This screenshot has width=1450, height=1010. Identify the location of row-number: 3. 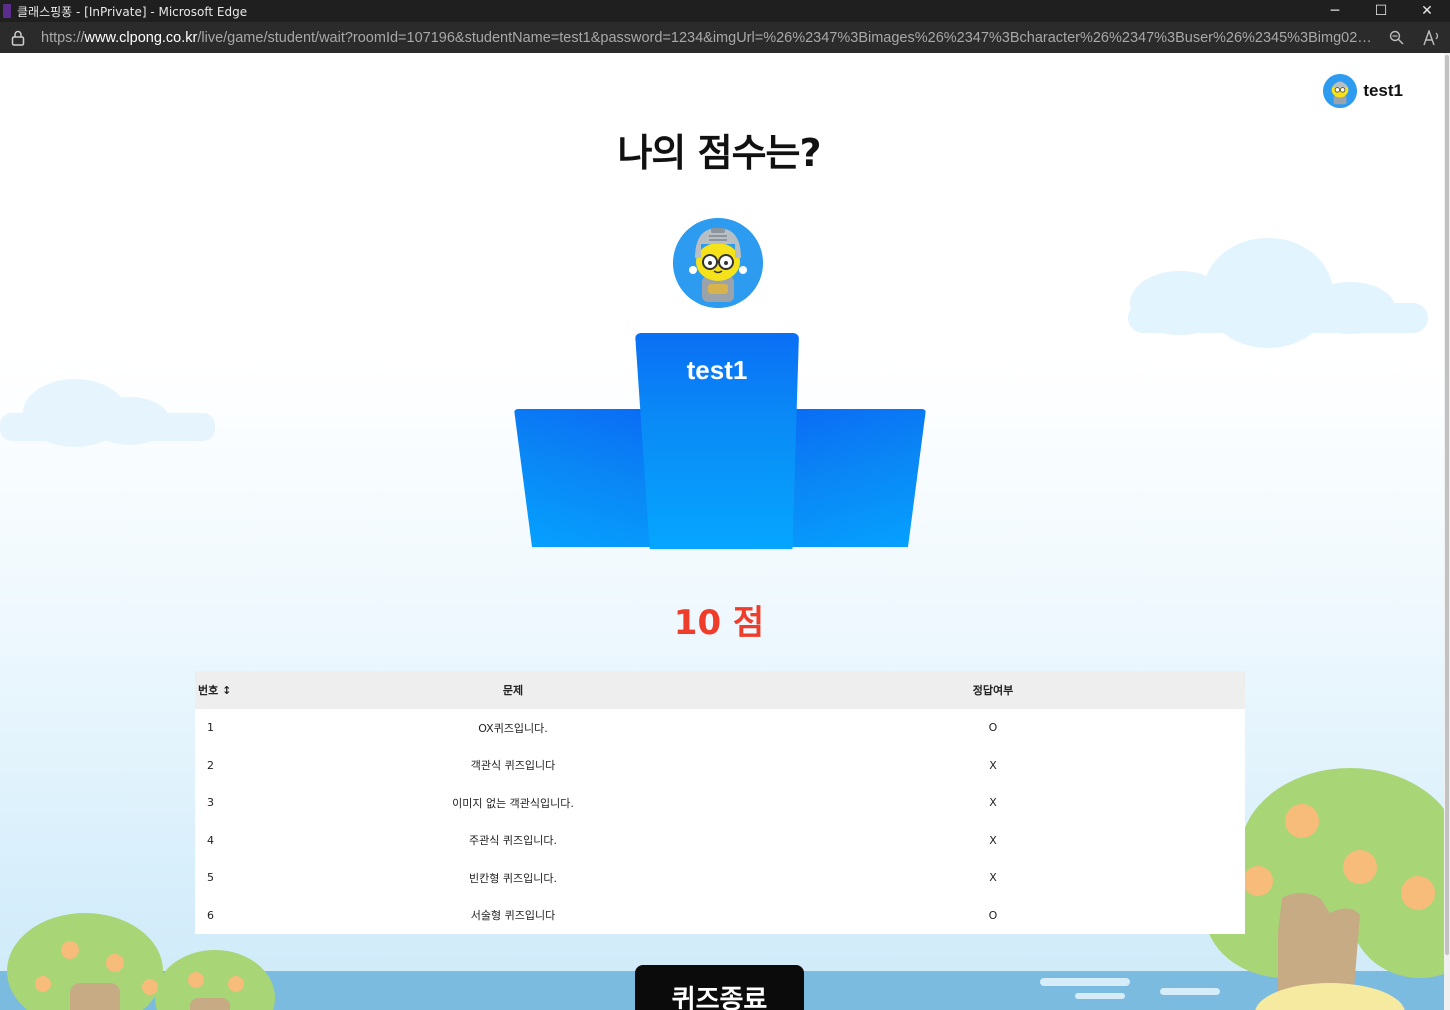
(210, 803).